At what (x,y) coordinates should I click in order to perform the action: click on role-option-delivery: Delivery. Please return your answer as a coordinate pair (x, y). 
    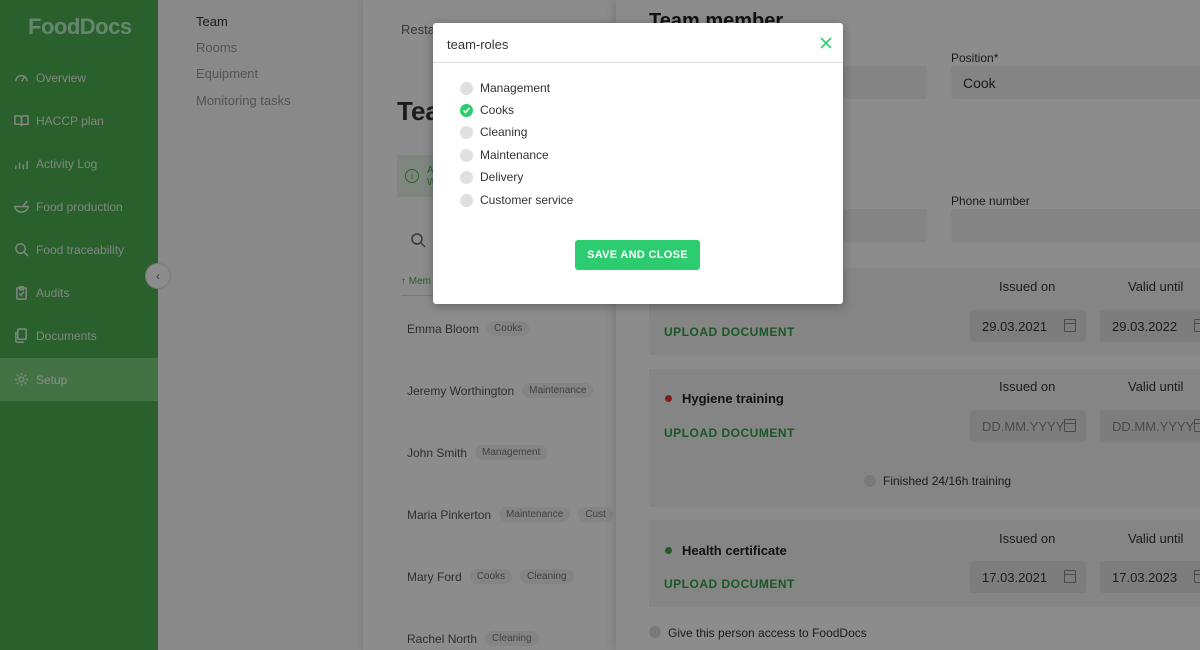
    Looking at the image, I should click on (491, 177).